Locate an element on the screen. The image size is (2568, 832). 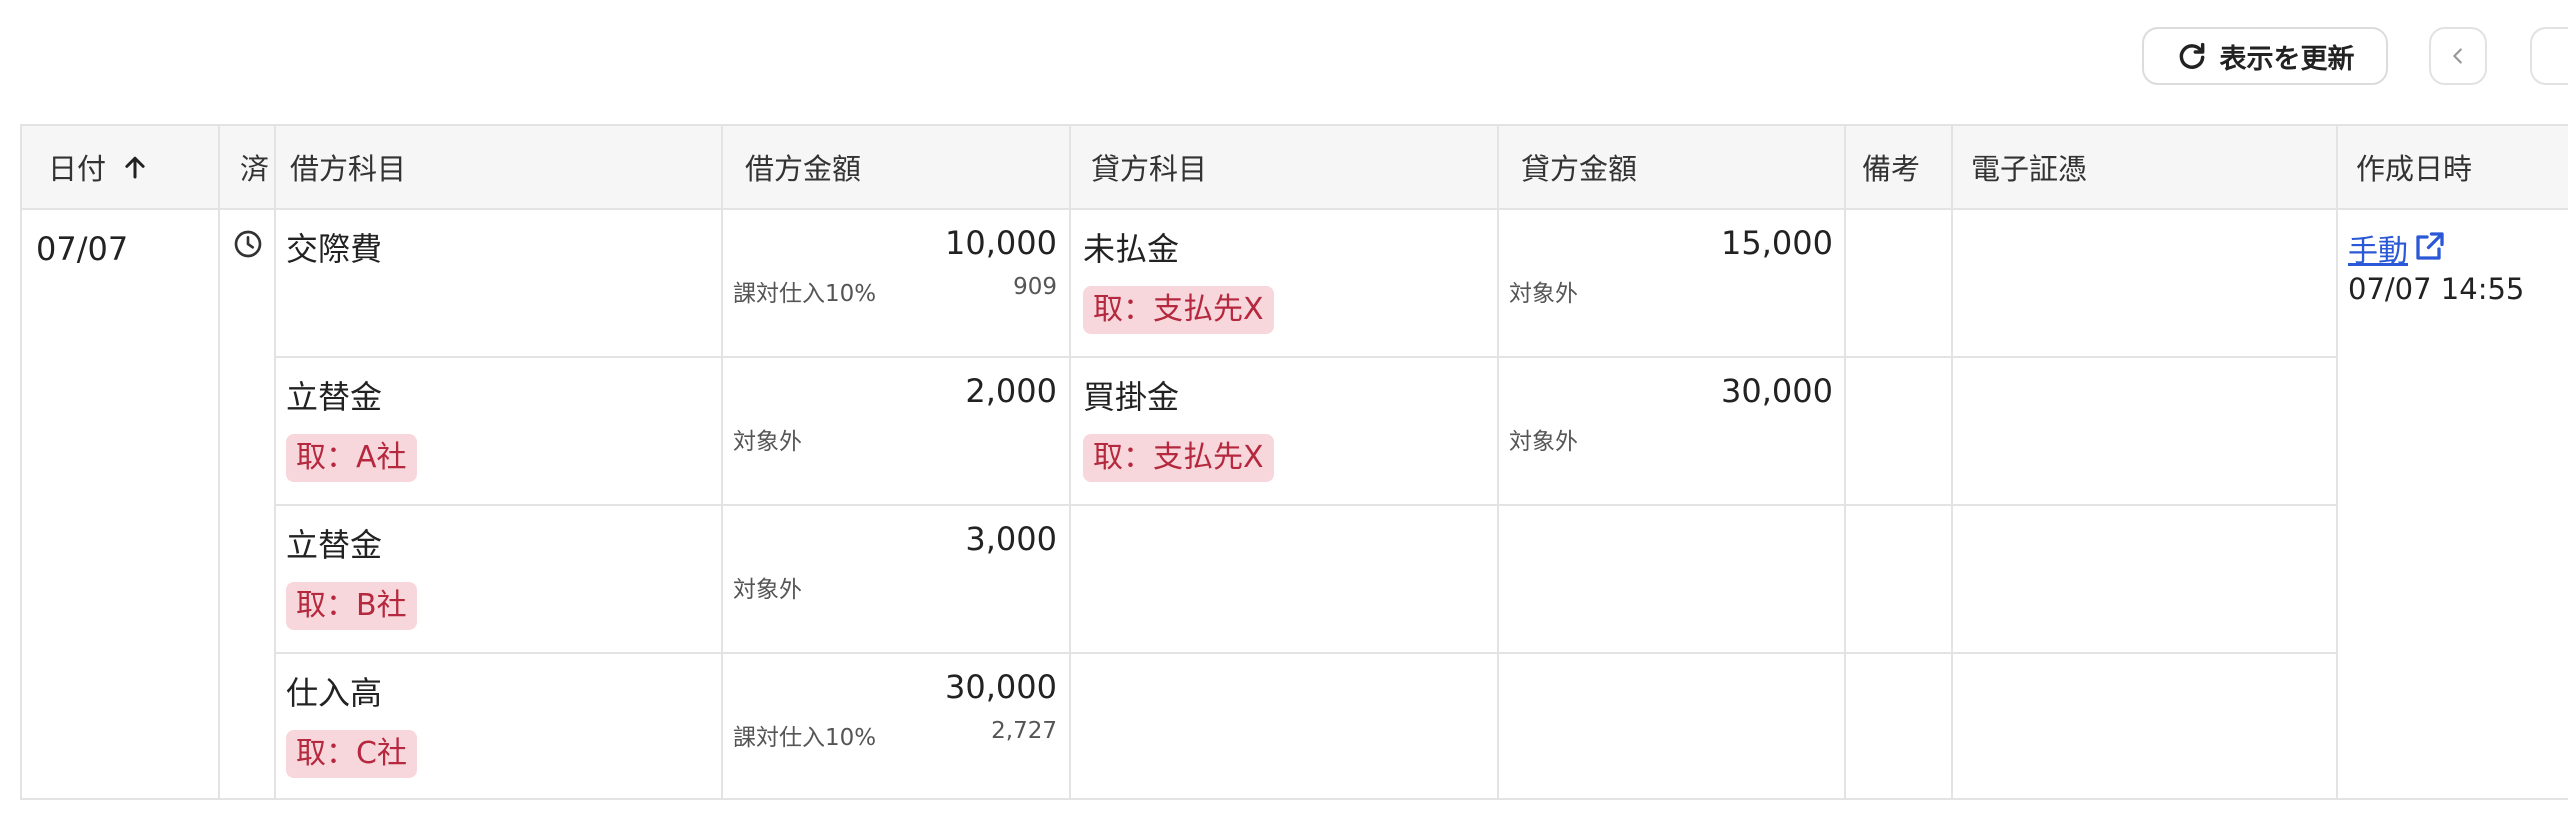
column-label-date: 日付 is located at coordinates (77, 169).